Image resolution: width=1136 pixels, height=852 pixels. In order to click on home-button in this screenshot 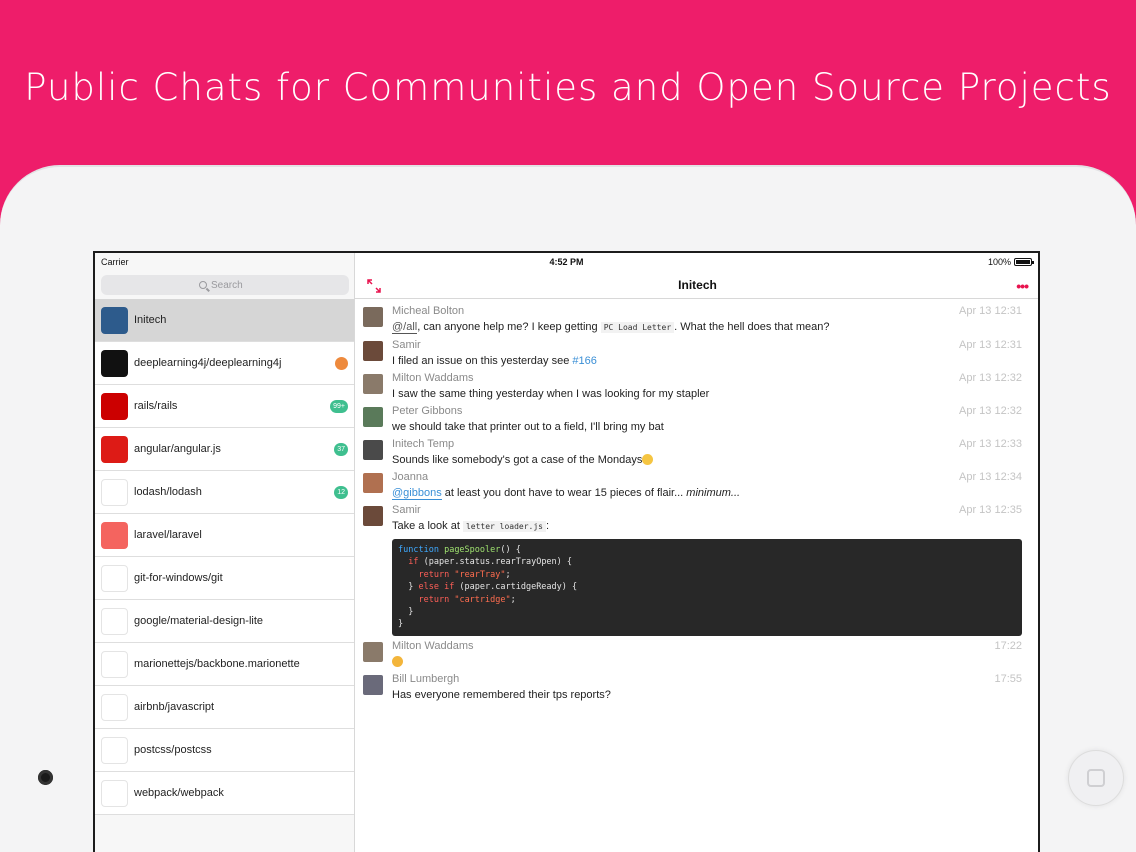, I will do `click(1096, 778)`.